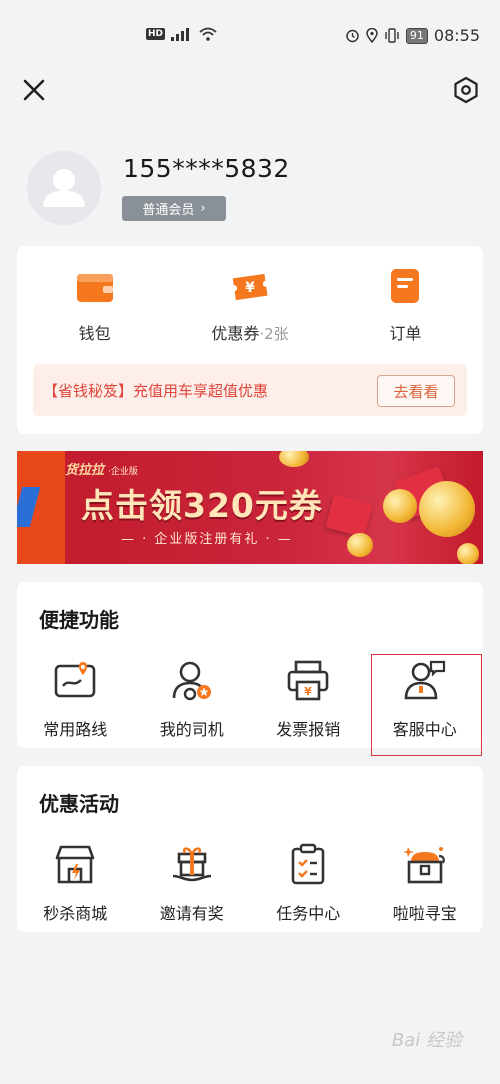 The height and width of the screenshot is (1084, 500). What do you see at coordinates (405, 305) in the screenshot?
I see `order-entry: 订单` at bounding box center [405, 305].